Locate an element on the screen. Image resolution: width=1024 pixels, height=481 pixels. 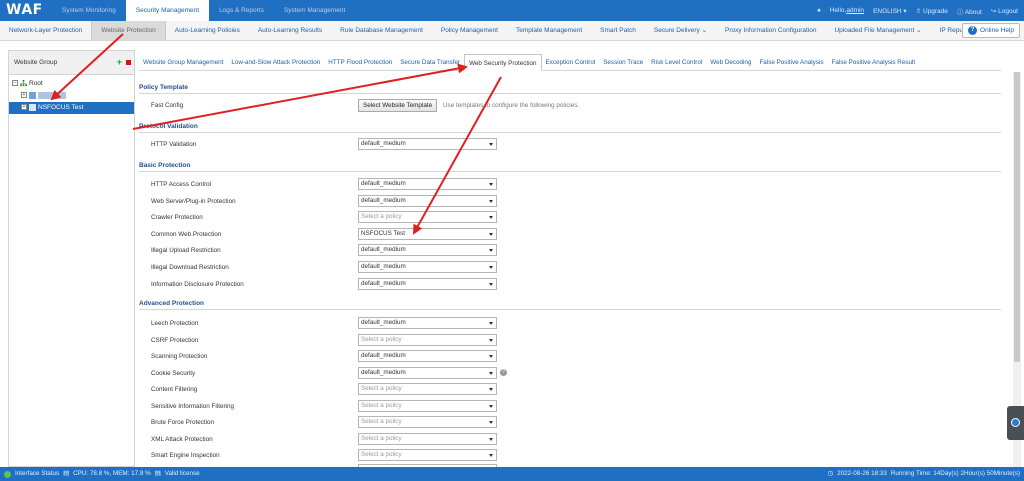
policy-label: Information Disclosure Protection is located at coordinates (197, 284).